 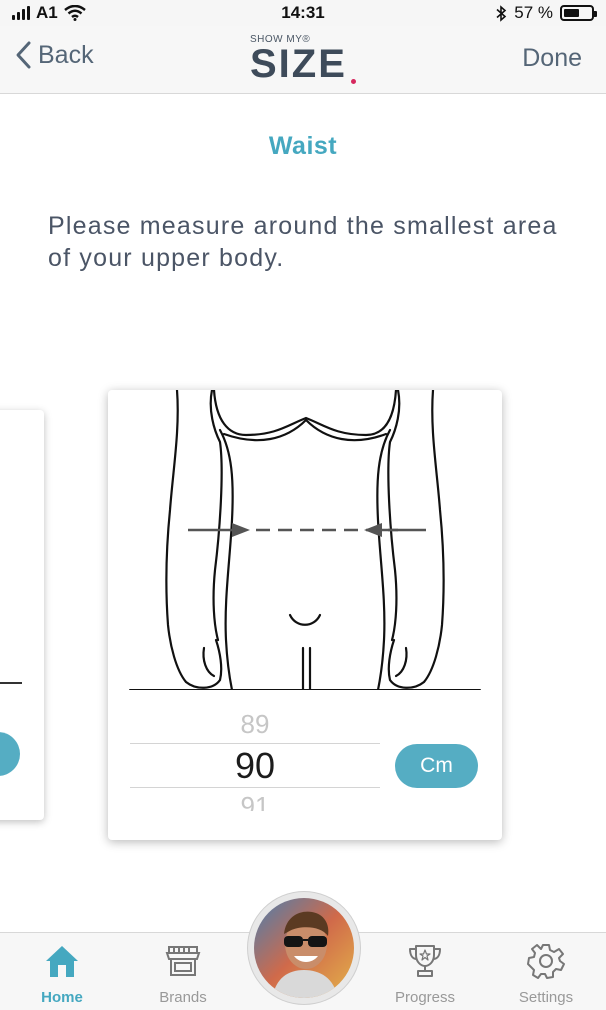 I want to click on trophy-icon, so click(x=425, y=961).